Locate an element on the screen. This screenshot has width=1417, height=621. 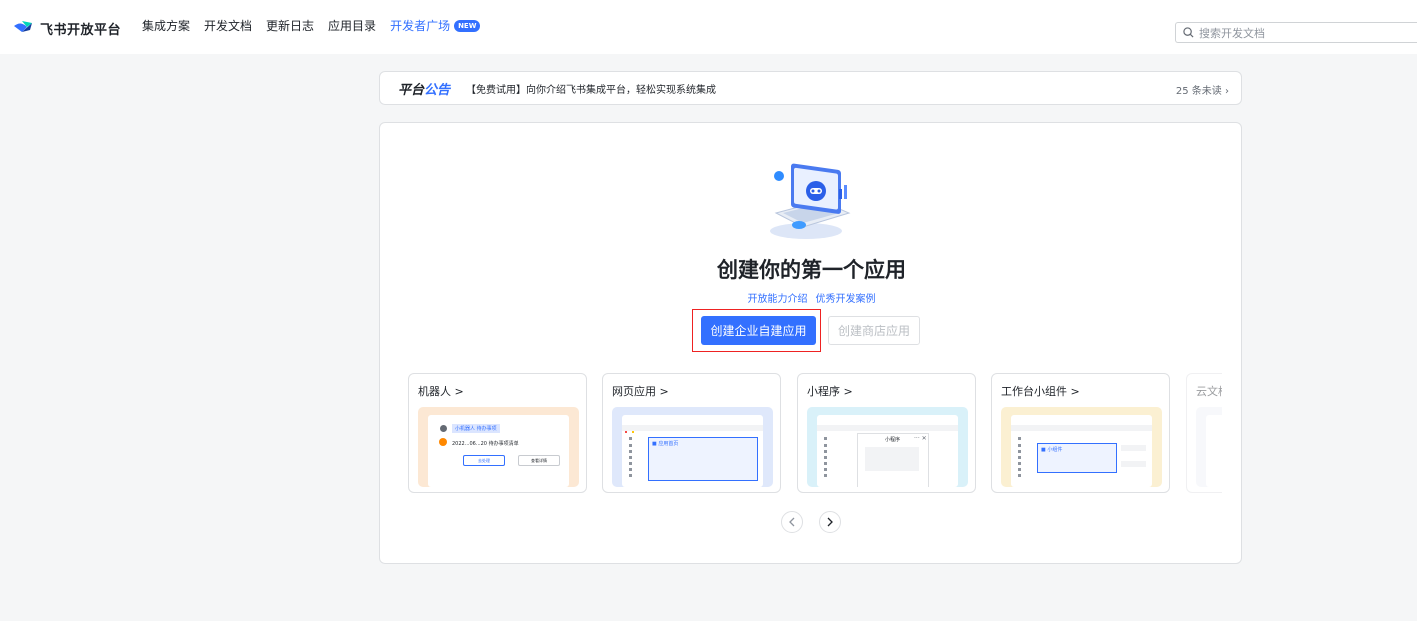
feishu-logo-icon is located at coordinates (23, 28).